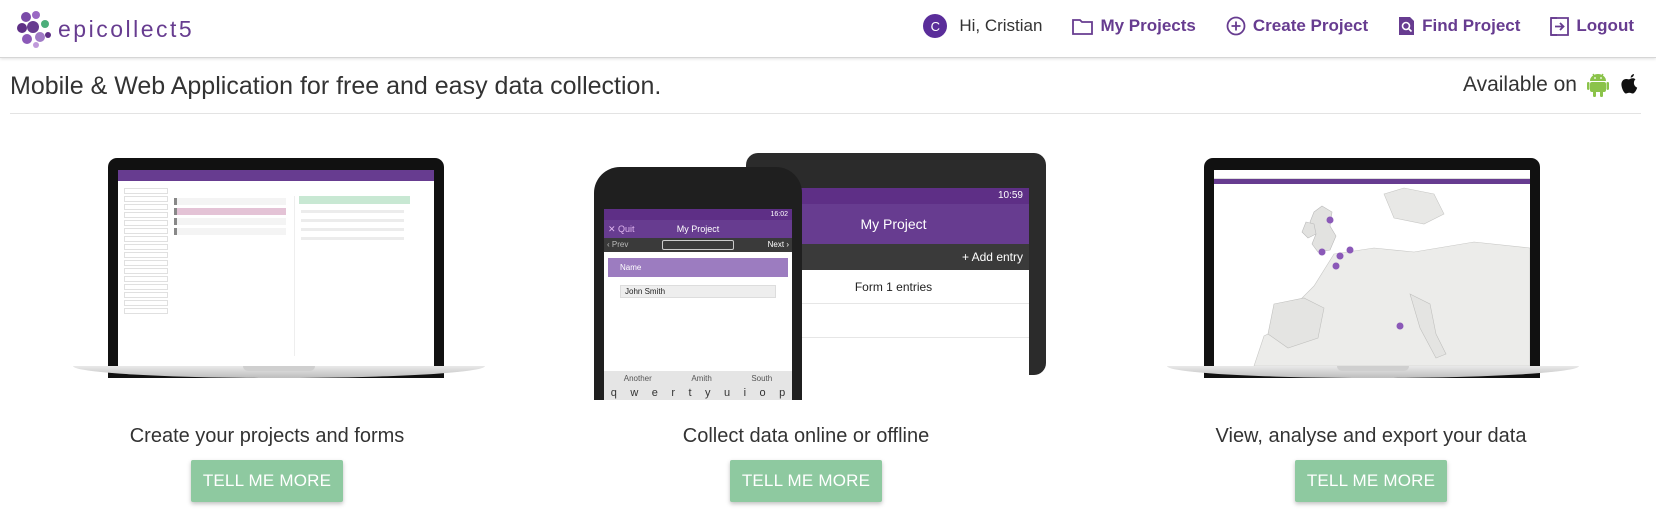  What do you see at coordinates (1519, 84) in the screenshot?
I see `available-on-label: Available on` at bounding box center [1519, 84].